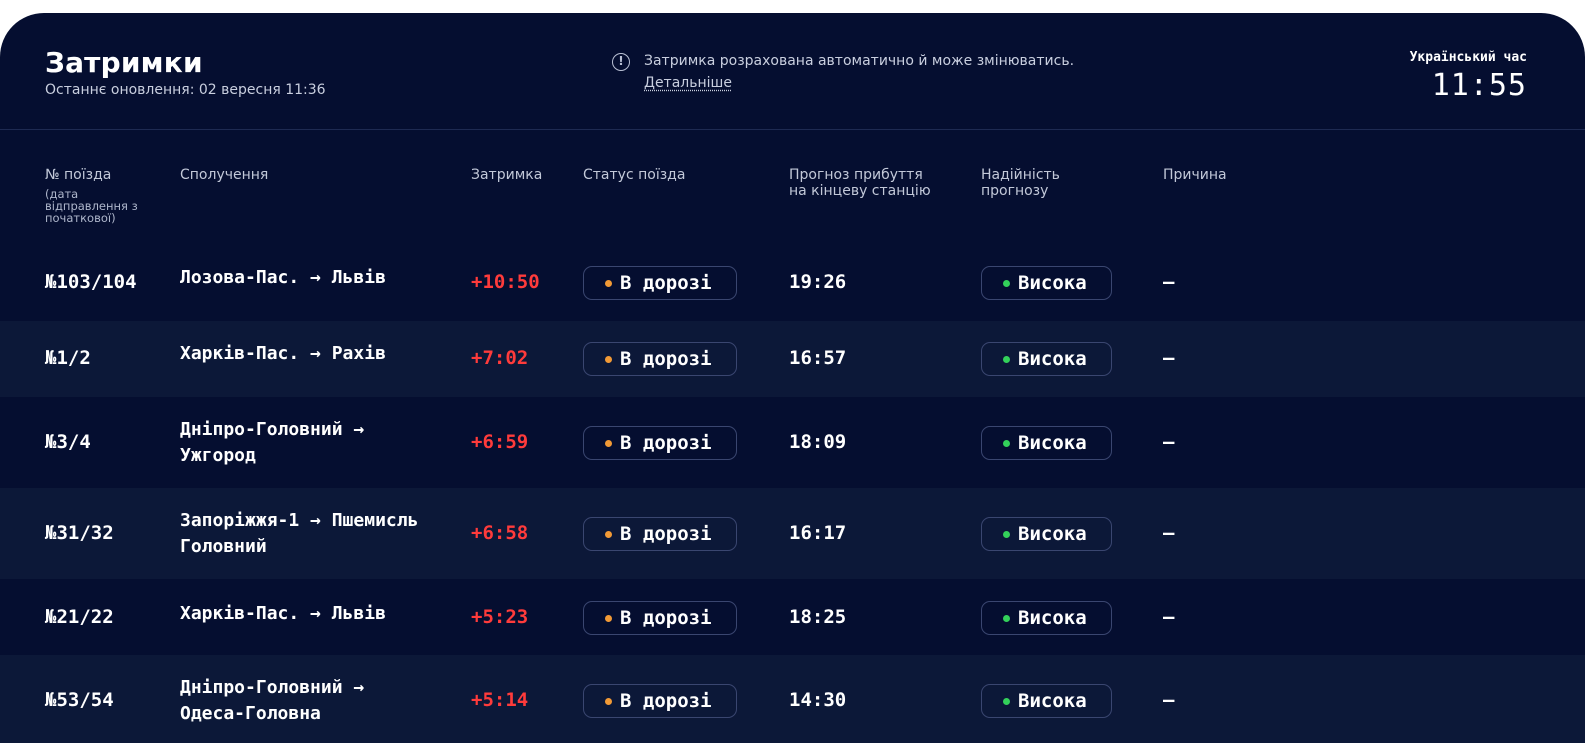 The image size is (1585, 743). What do you see at coordinates (185, 90) in the screenshot?
I see `last-updated: Останнє оновлення: 02 вересня 11:36` at bounding box center [185, 90].